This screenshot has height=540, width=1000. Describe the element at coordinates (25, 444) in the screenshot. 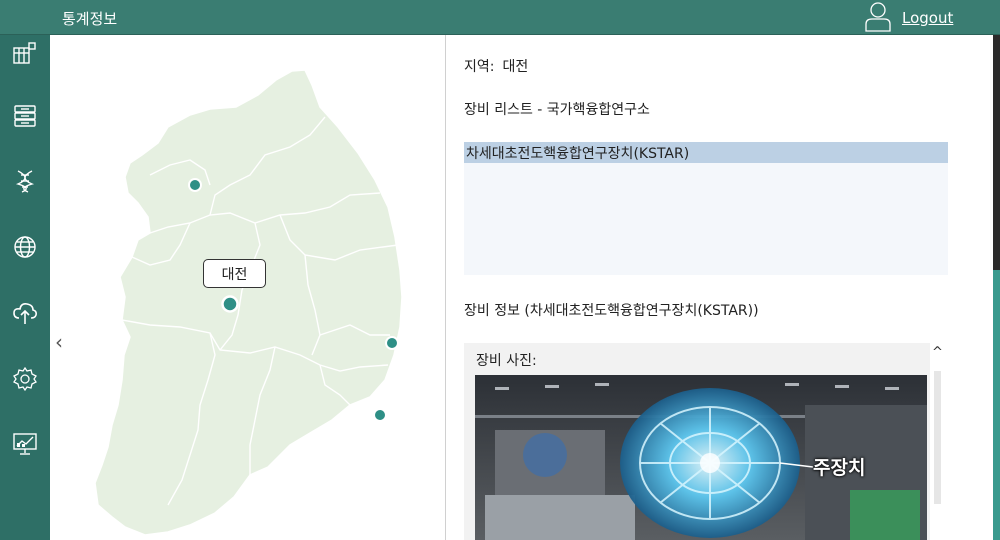

I see `monitor-chart-icon` at that location.